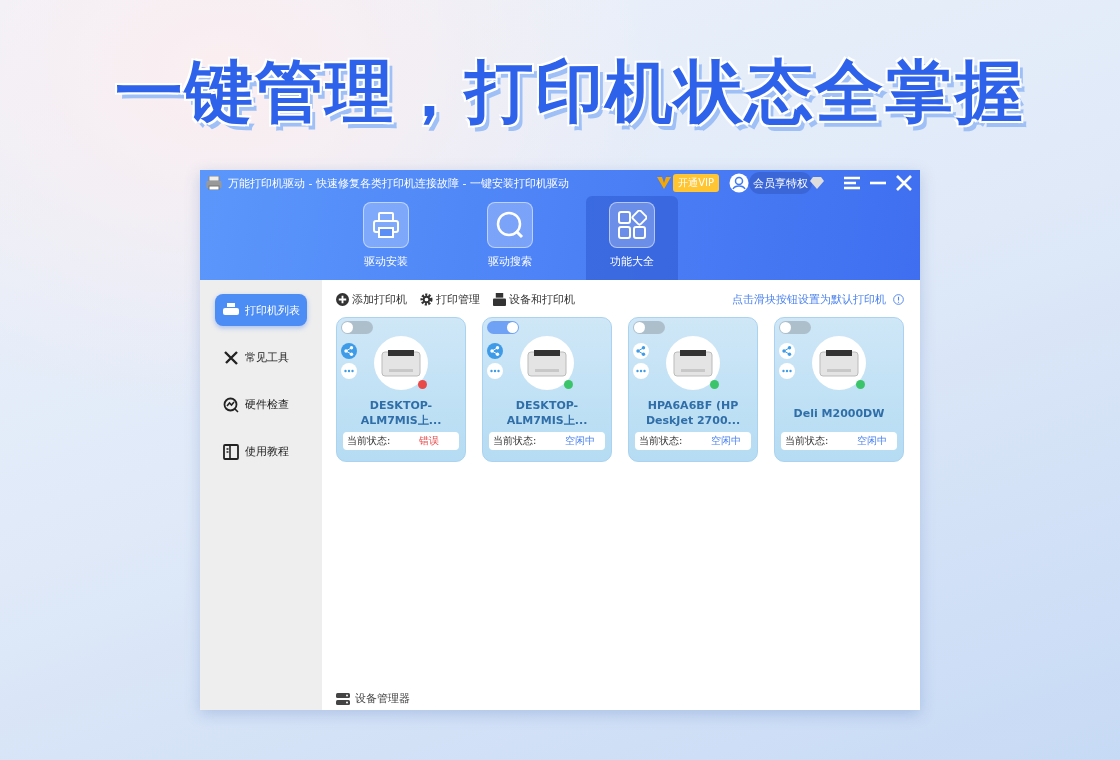 Image resolution: width=1120 pixels, height=760 pixels. What do you see at coordinates (809, 299) in the screenshot?
I see `default-printer-hint: 点击滑块按钮设置为默认打印机` at bounding box center [809, 299].